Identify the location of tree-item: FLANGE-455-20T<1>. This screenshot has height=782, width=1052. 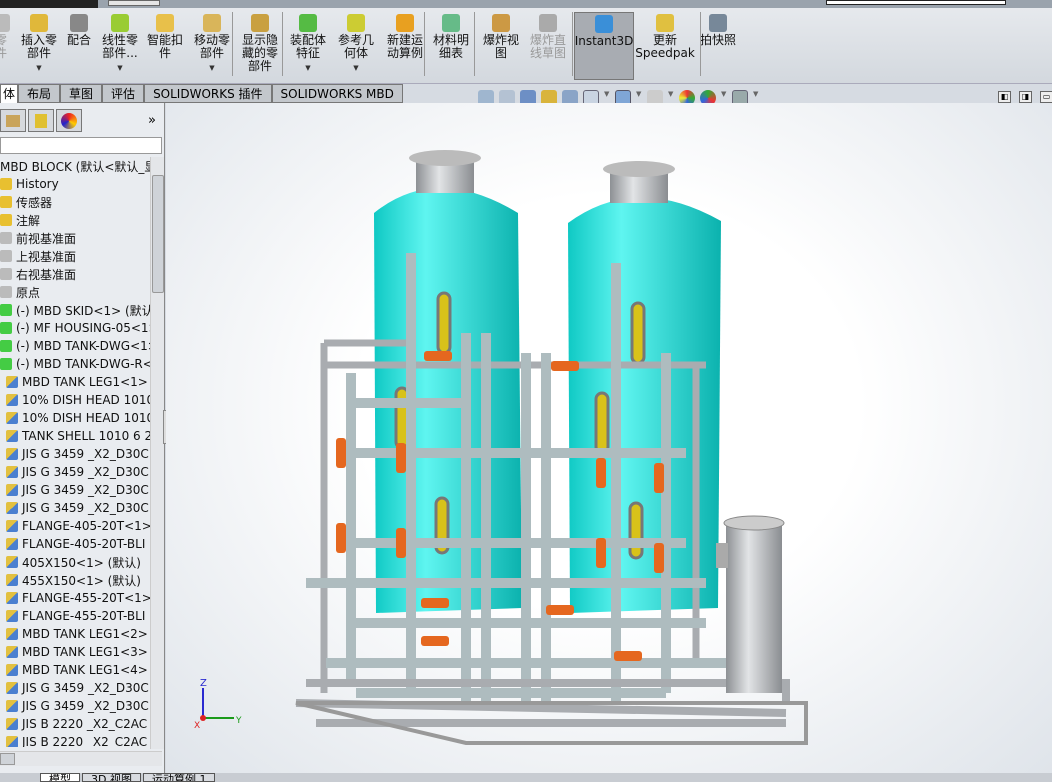
(75, 598).